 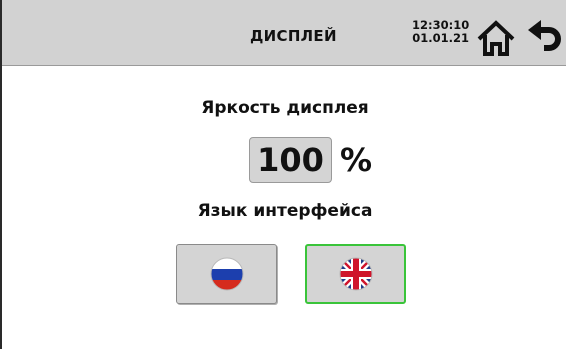 I want to click on back-arrow-icon, so click(x=544, y=35).